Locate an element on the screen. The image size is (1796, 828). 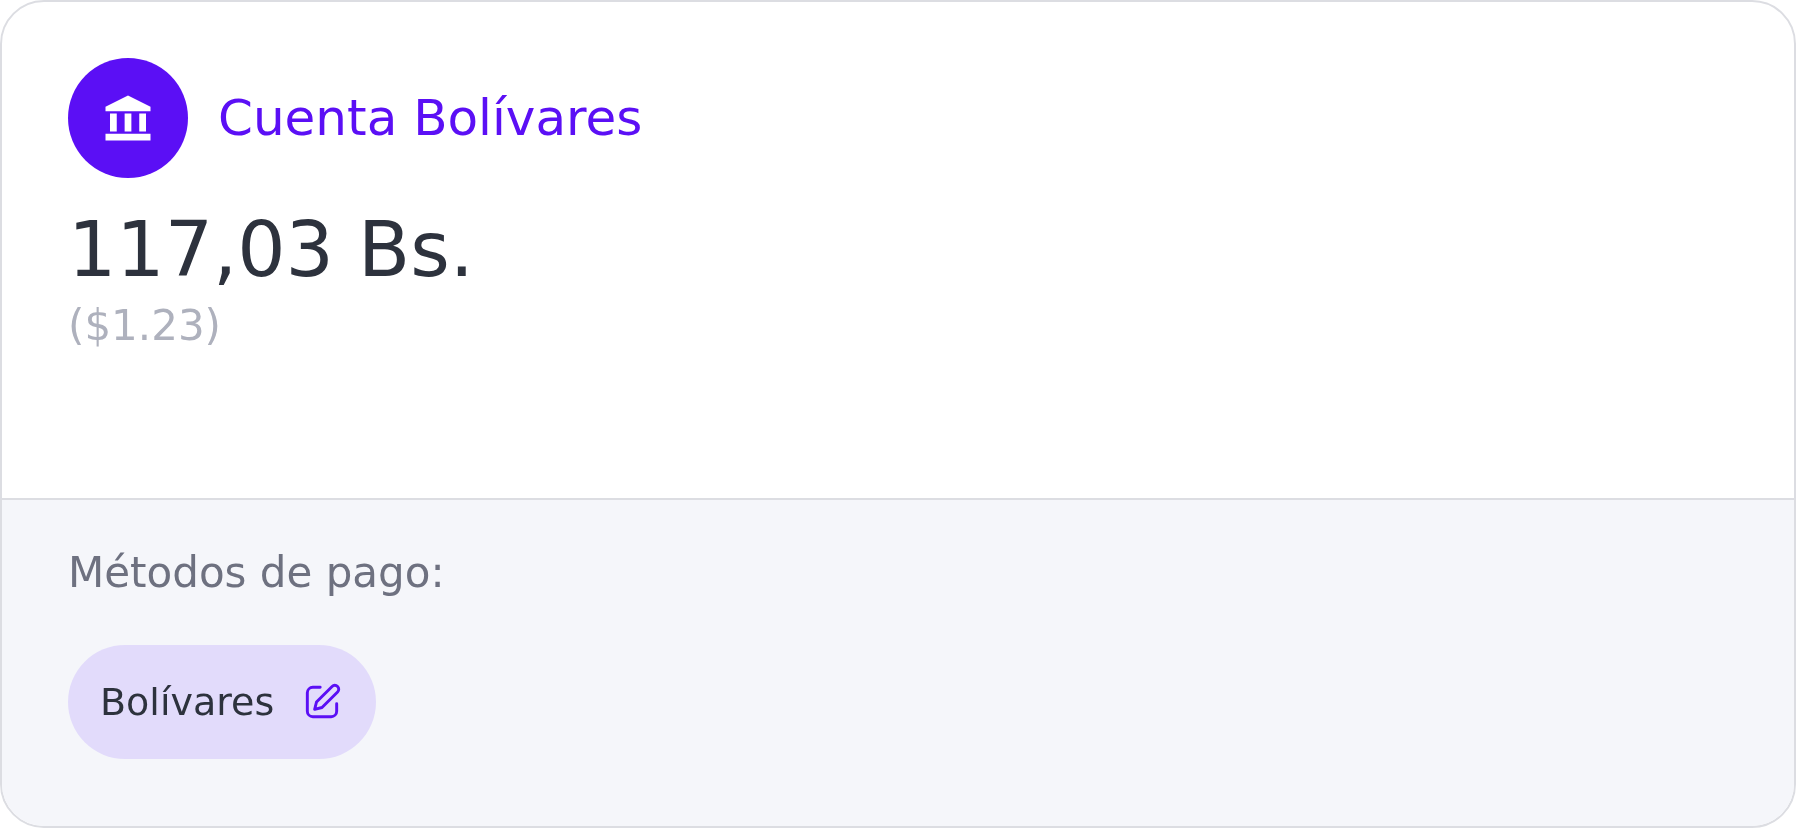
account-title: Cuenta Bolívares is located at coordinates (430, 118).